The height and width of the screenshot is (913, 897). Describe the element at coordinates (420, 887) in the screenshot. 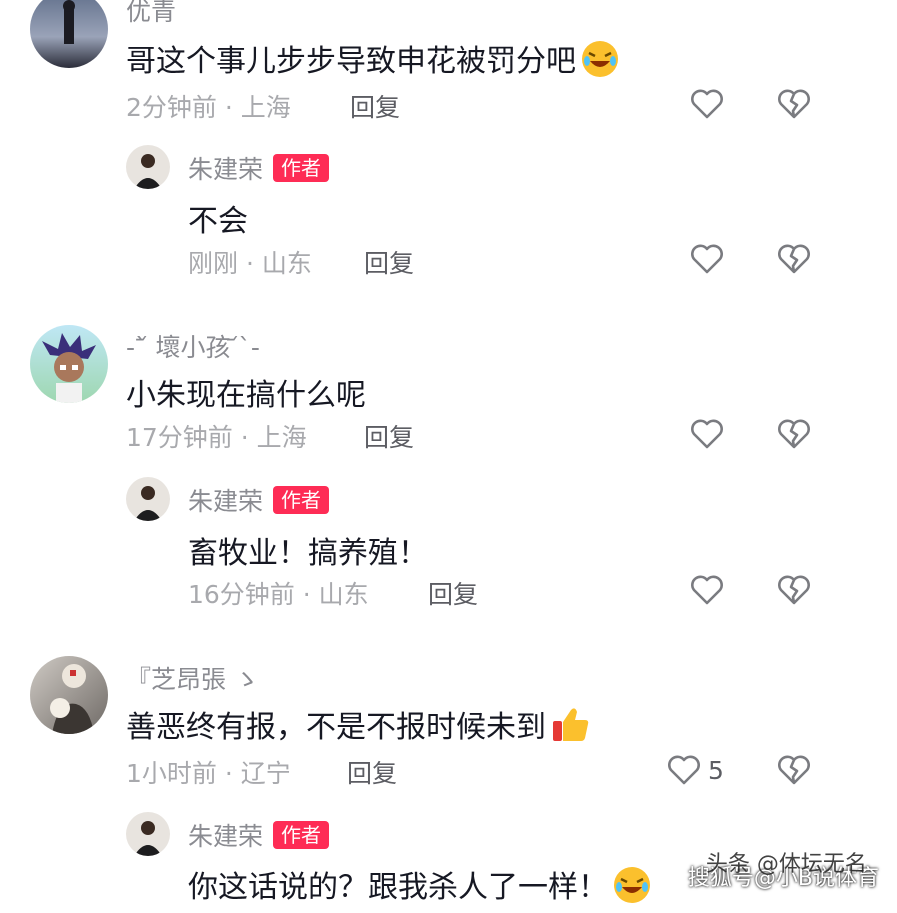

I see `reply-text: 你这话说的？跟我杀人了一样！` at that location.